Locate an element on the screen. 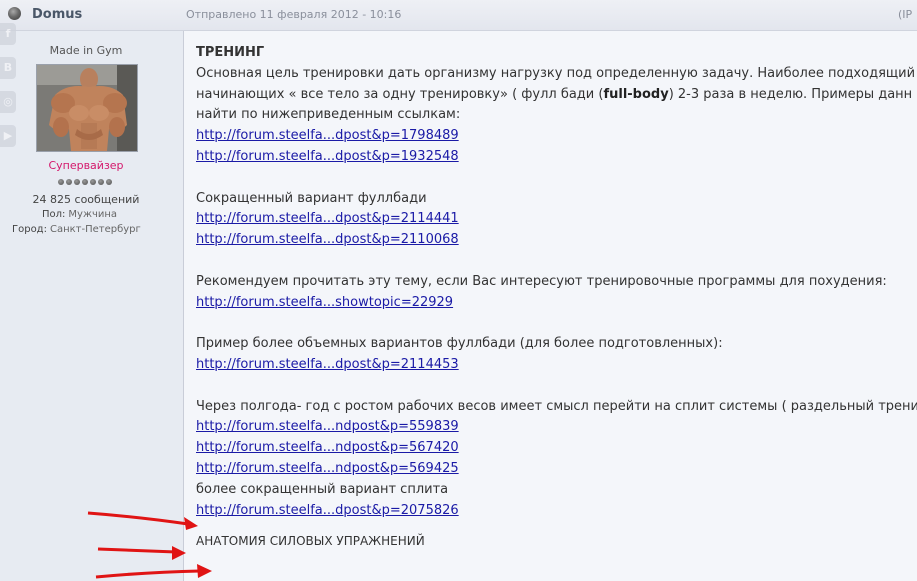 The width and height of the screenshot is (917, 581). city-row: Город: Санкт-Петербург is located at coordinates (76, 229).